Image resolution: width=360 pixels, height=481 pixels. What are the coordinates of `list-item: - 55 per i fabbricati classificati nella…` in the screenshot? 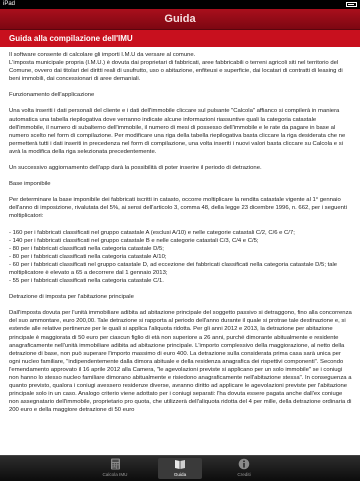 It's located at (86, 281).